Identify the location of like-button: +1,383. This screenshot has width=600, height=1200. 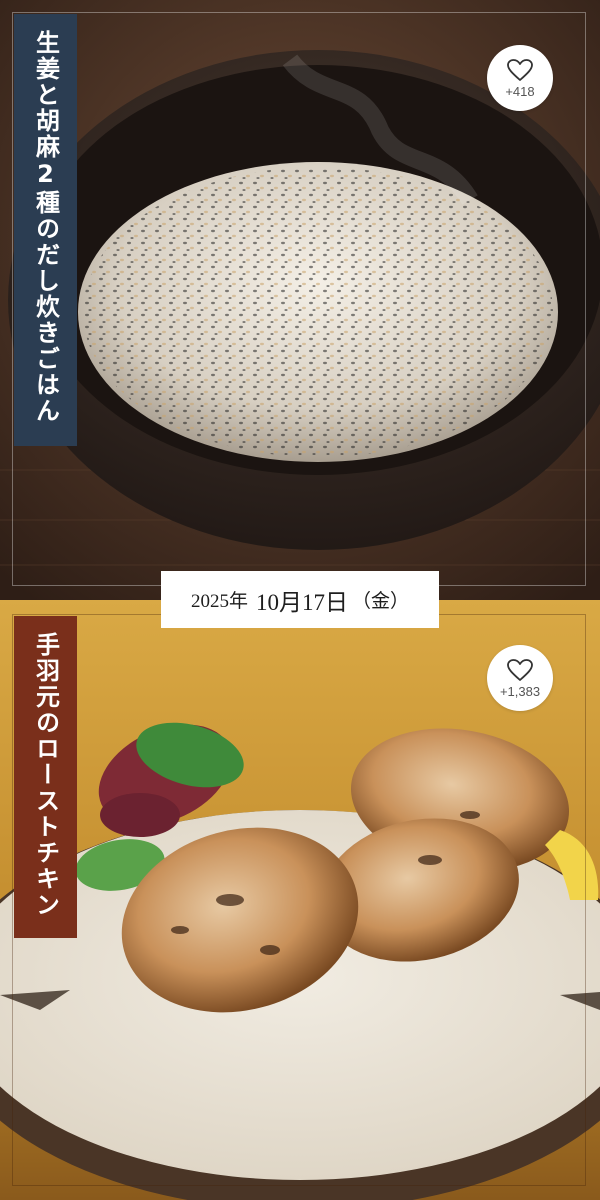
(520, 678).